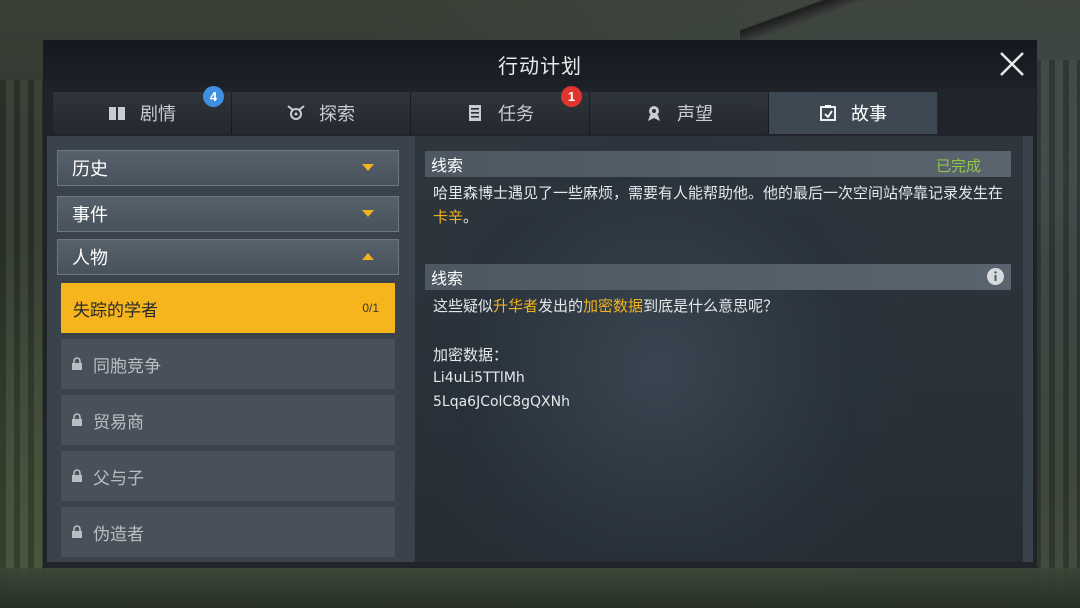 Image resolution: width=1080 pixels, height=608 pixels. I want to click on chevron-up-icon, so click(368, 256).